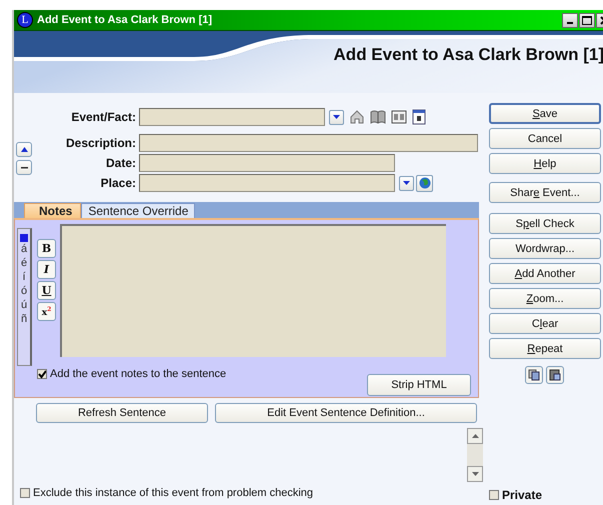 The height and width of the screenshot is (505, 603). Describe the element at coordinates (173, 493) in the screenshot. I see `checkbox-label: Exclude this instance of this event from problem checking` at that location.